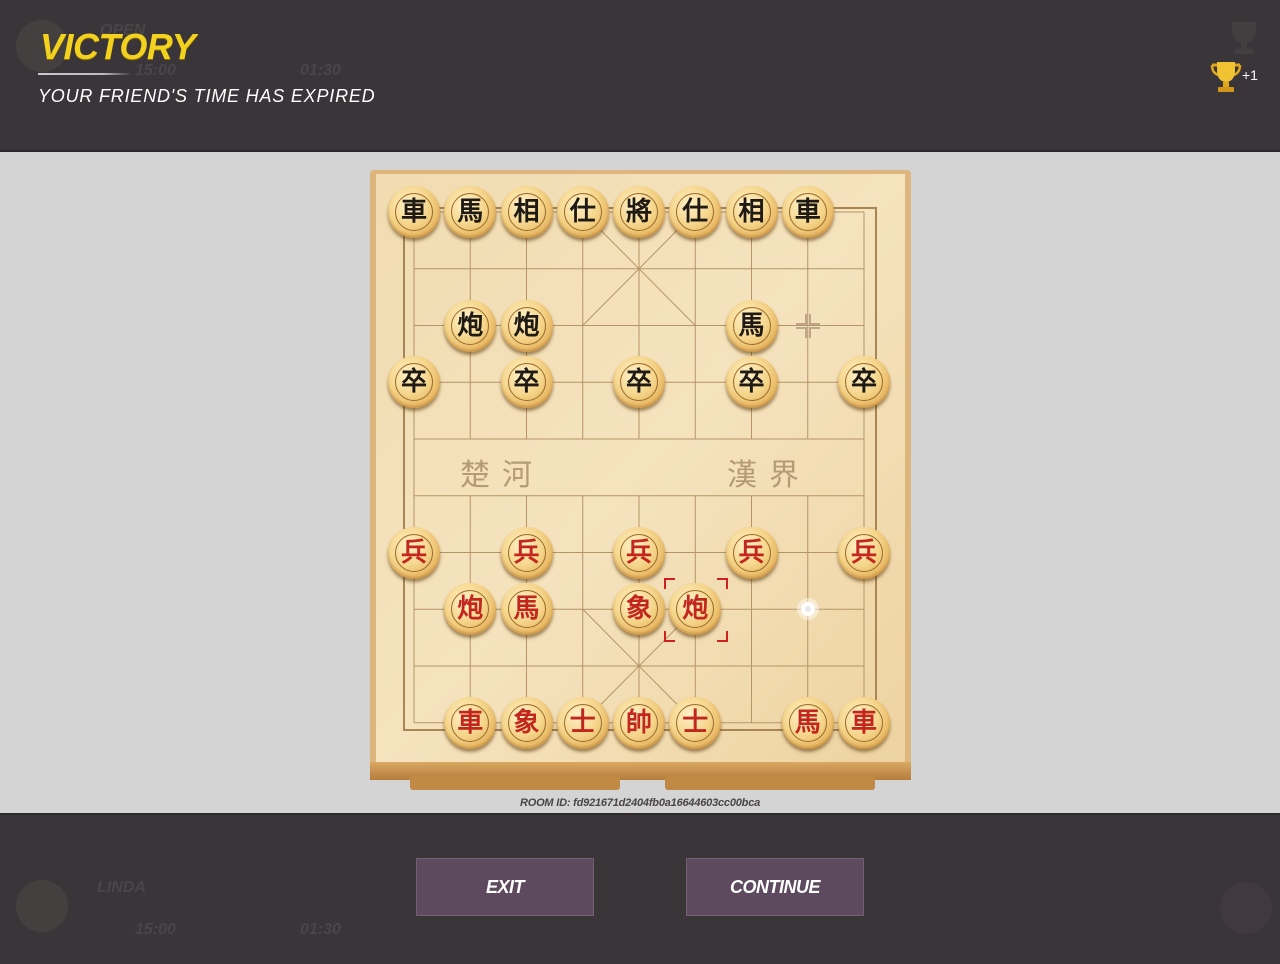 The image size is (1280, 964). I want to click on player-move-time-faded: 01:30, so click(320, 929).